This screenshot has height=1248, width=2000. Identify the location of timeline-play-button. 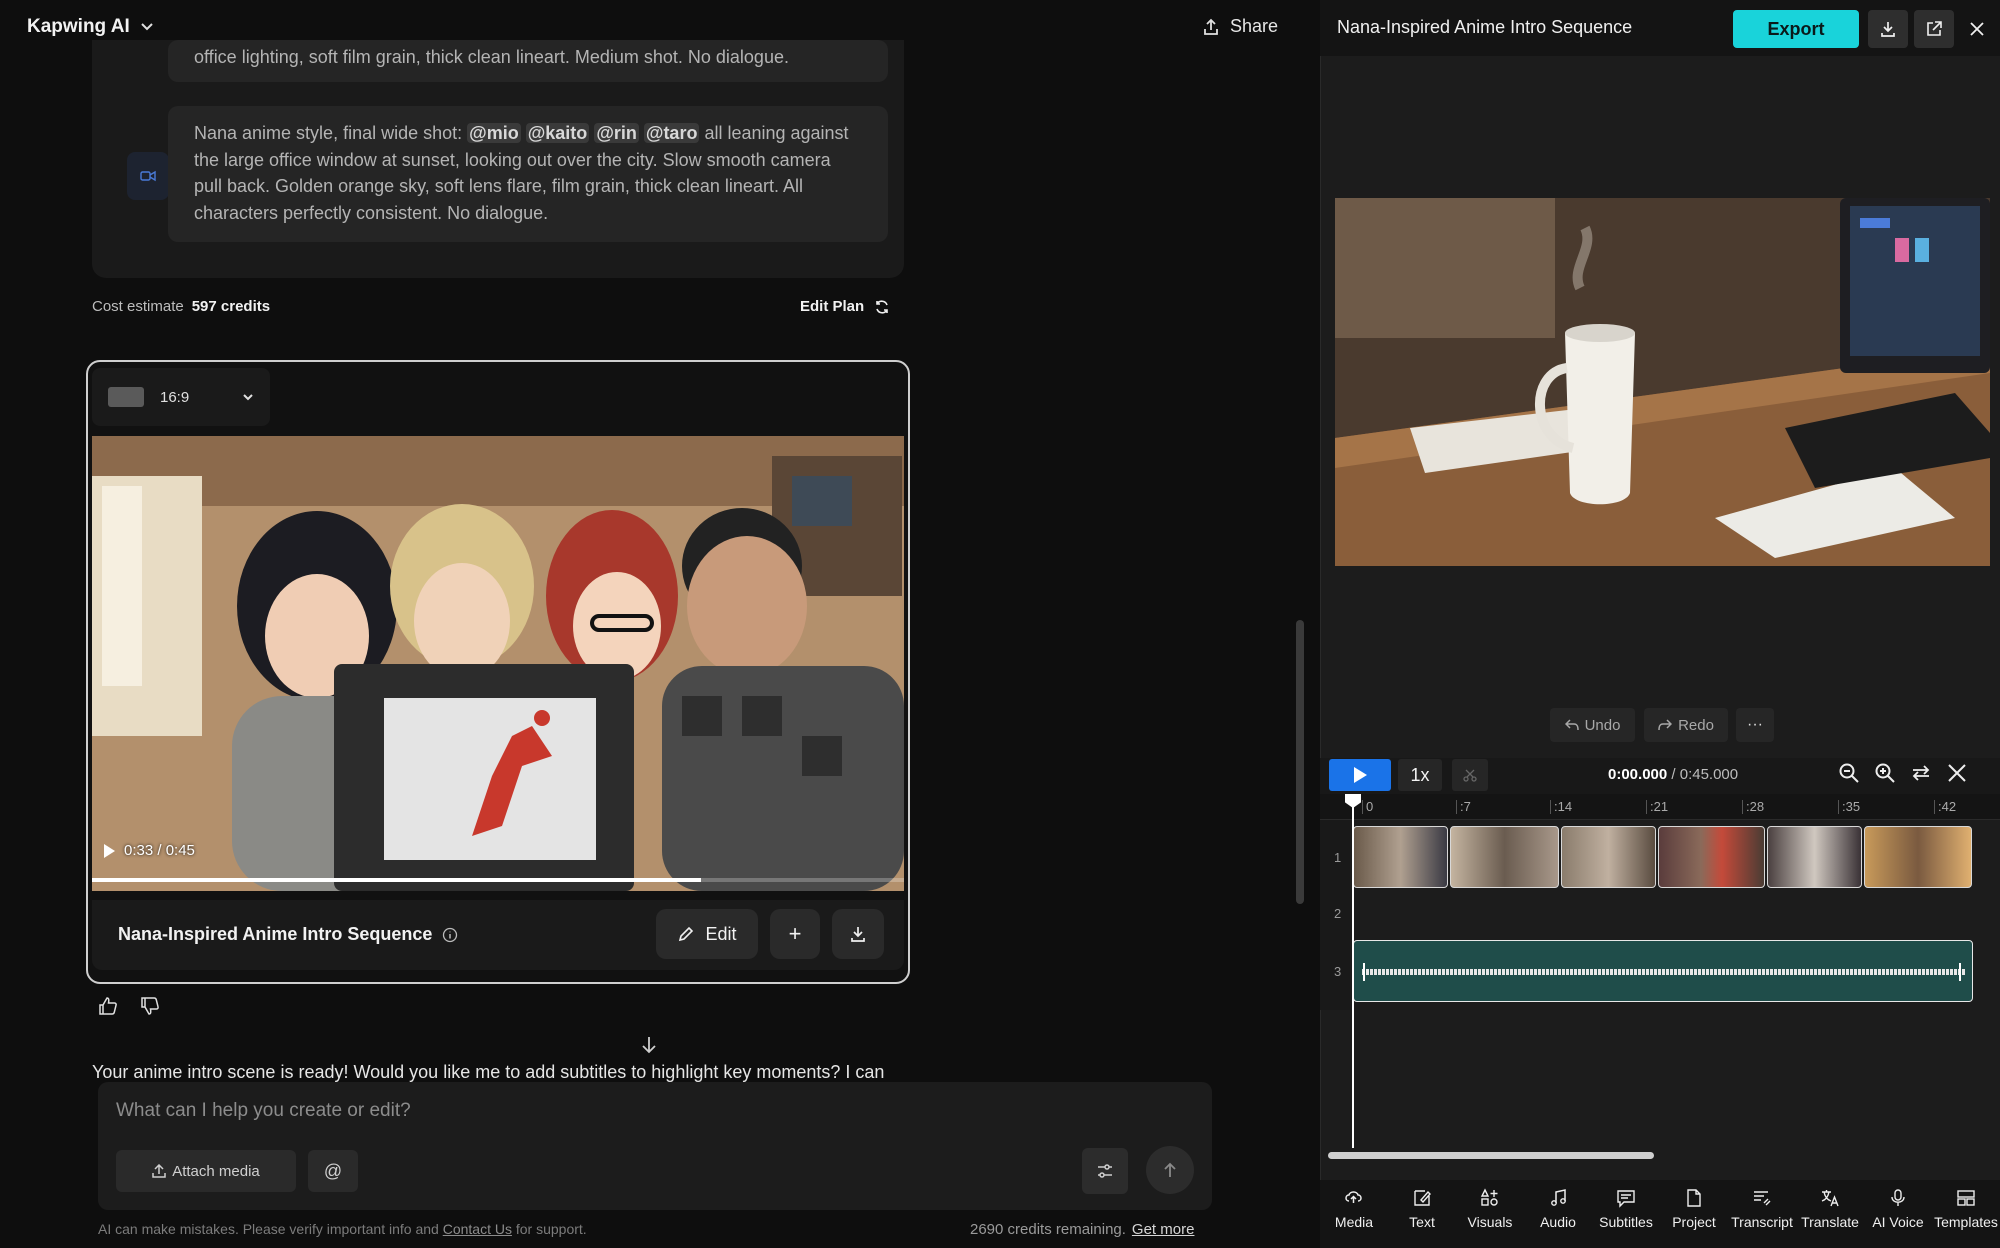
(1360, 775).